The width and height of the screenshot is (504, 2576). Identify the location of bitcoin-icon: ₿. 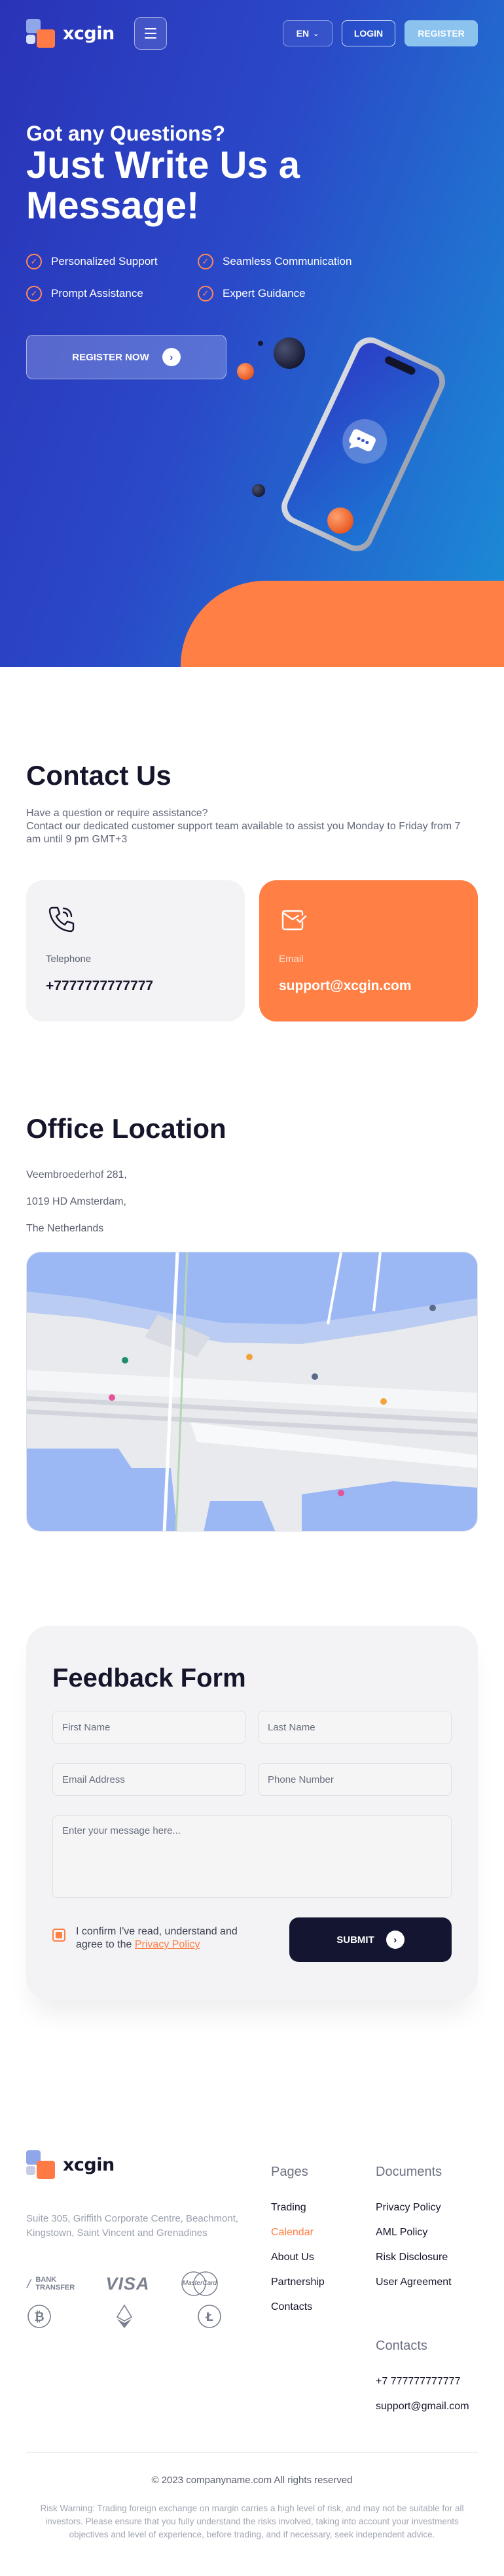
(39, 2316).